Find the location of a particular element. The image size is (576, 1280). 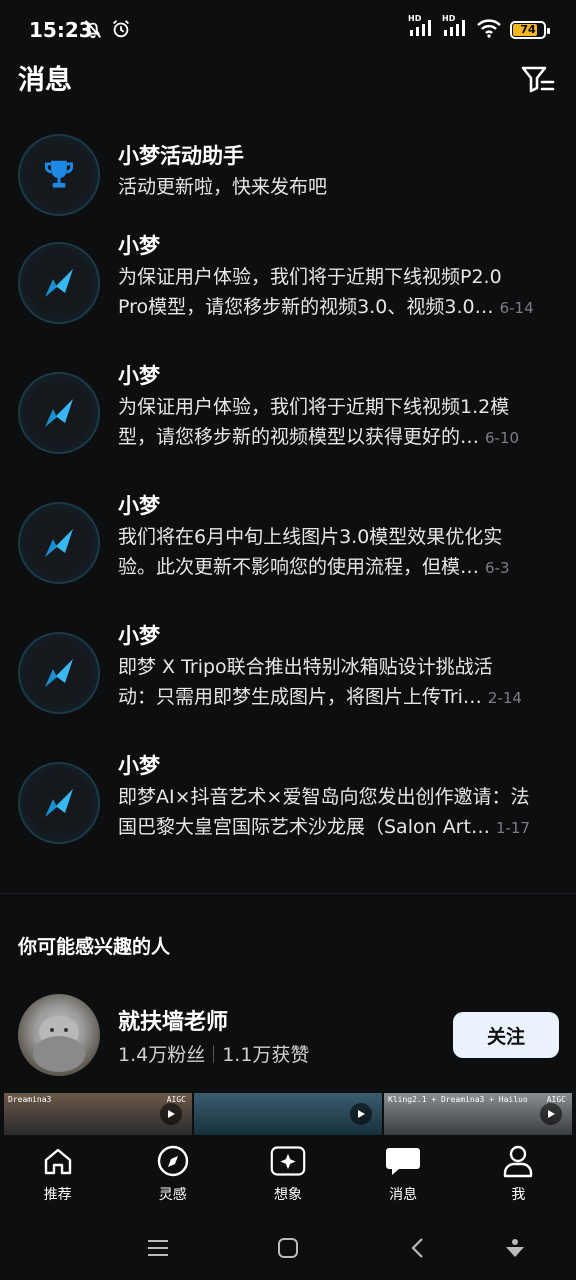

activity-assistant-avatar is located at coordinates (59, 175).